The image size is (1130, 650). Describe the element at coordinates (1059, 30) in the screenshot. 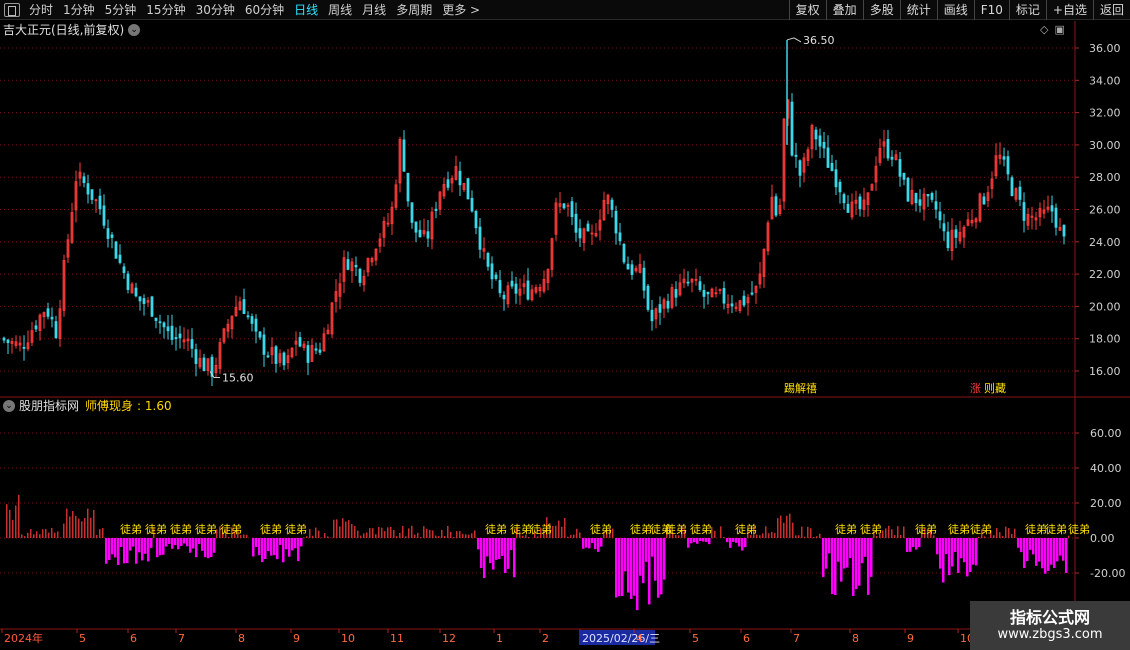

I see `window-close-icon: ▣` at that location.